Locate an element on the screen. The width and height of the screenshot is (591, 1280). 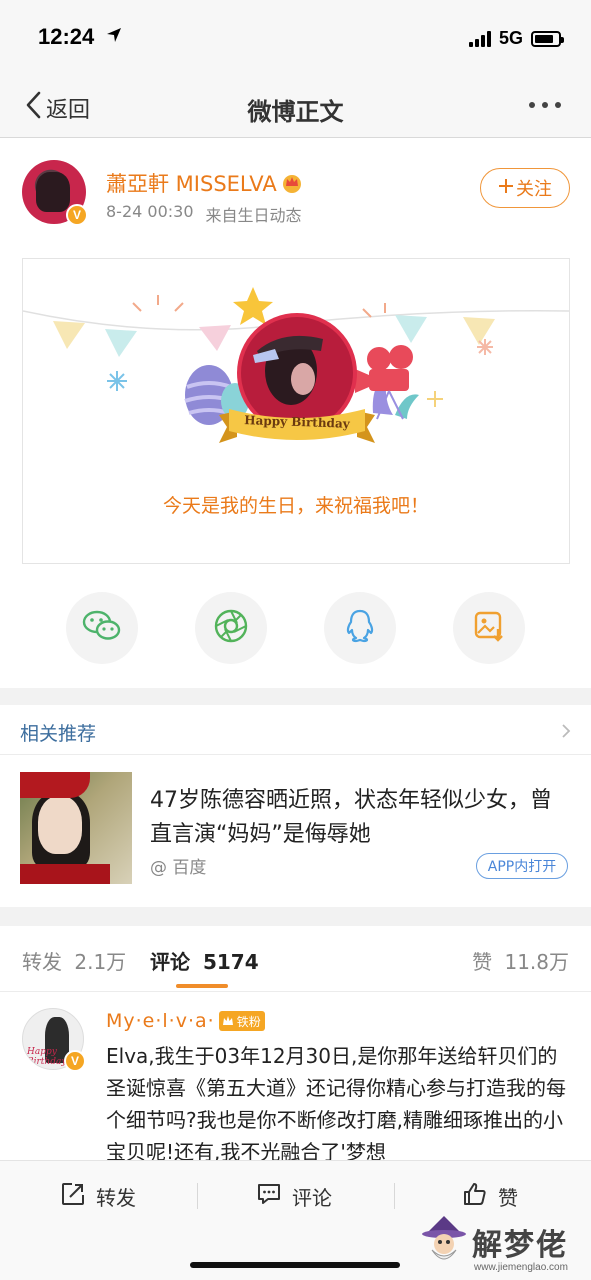
birthday-message: 今天是我的生日，来祝福我吧！ is located at coordinates (295, 506).